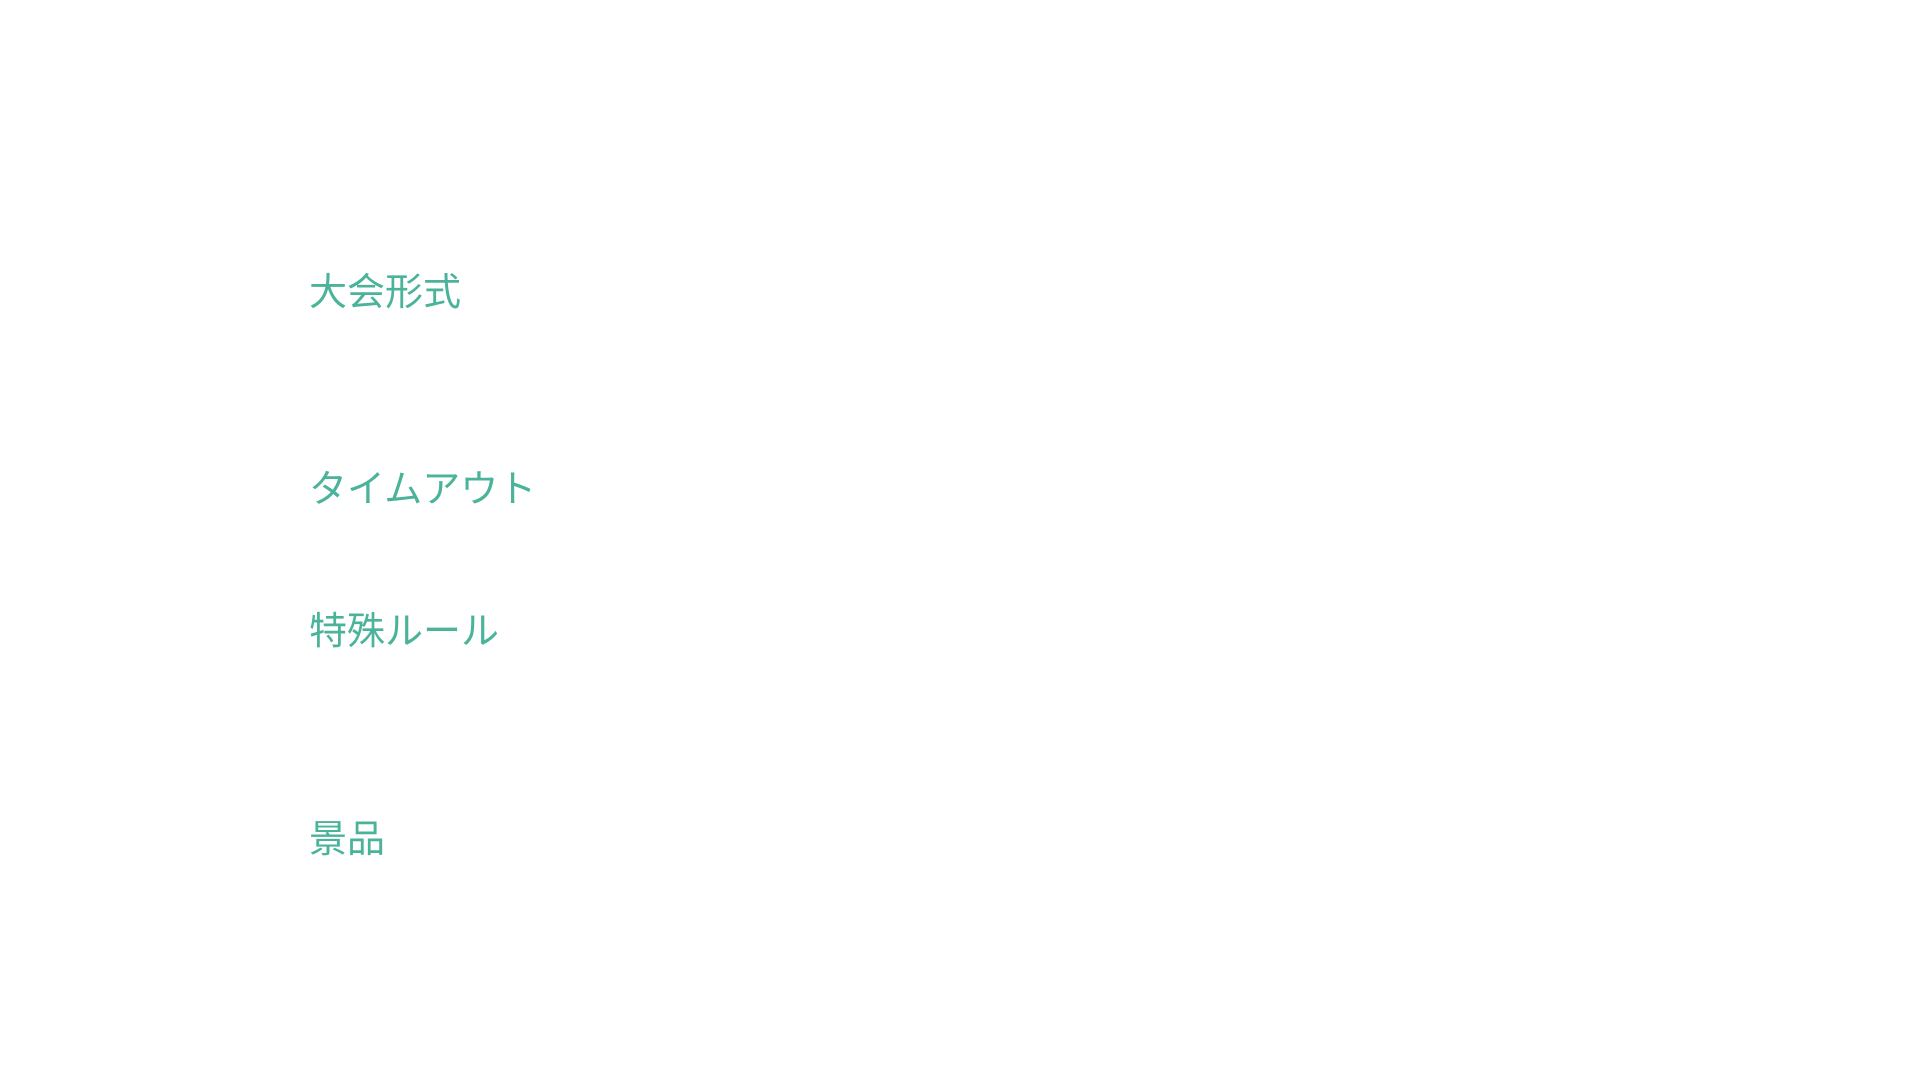  What do you see at coordinates (423, 489) in the screenshot?
I see `section-heading-timeout: タイムアウト` at bounding box center [423, 489].